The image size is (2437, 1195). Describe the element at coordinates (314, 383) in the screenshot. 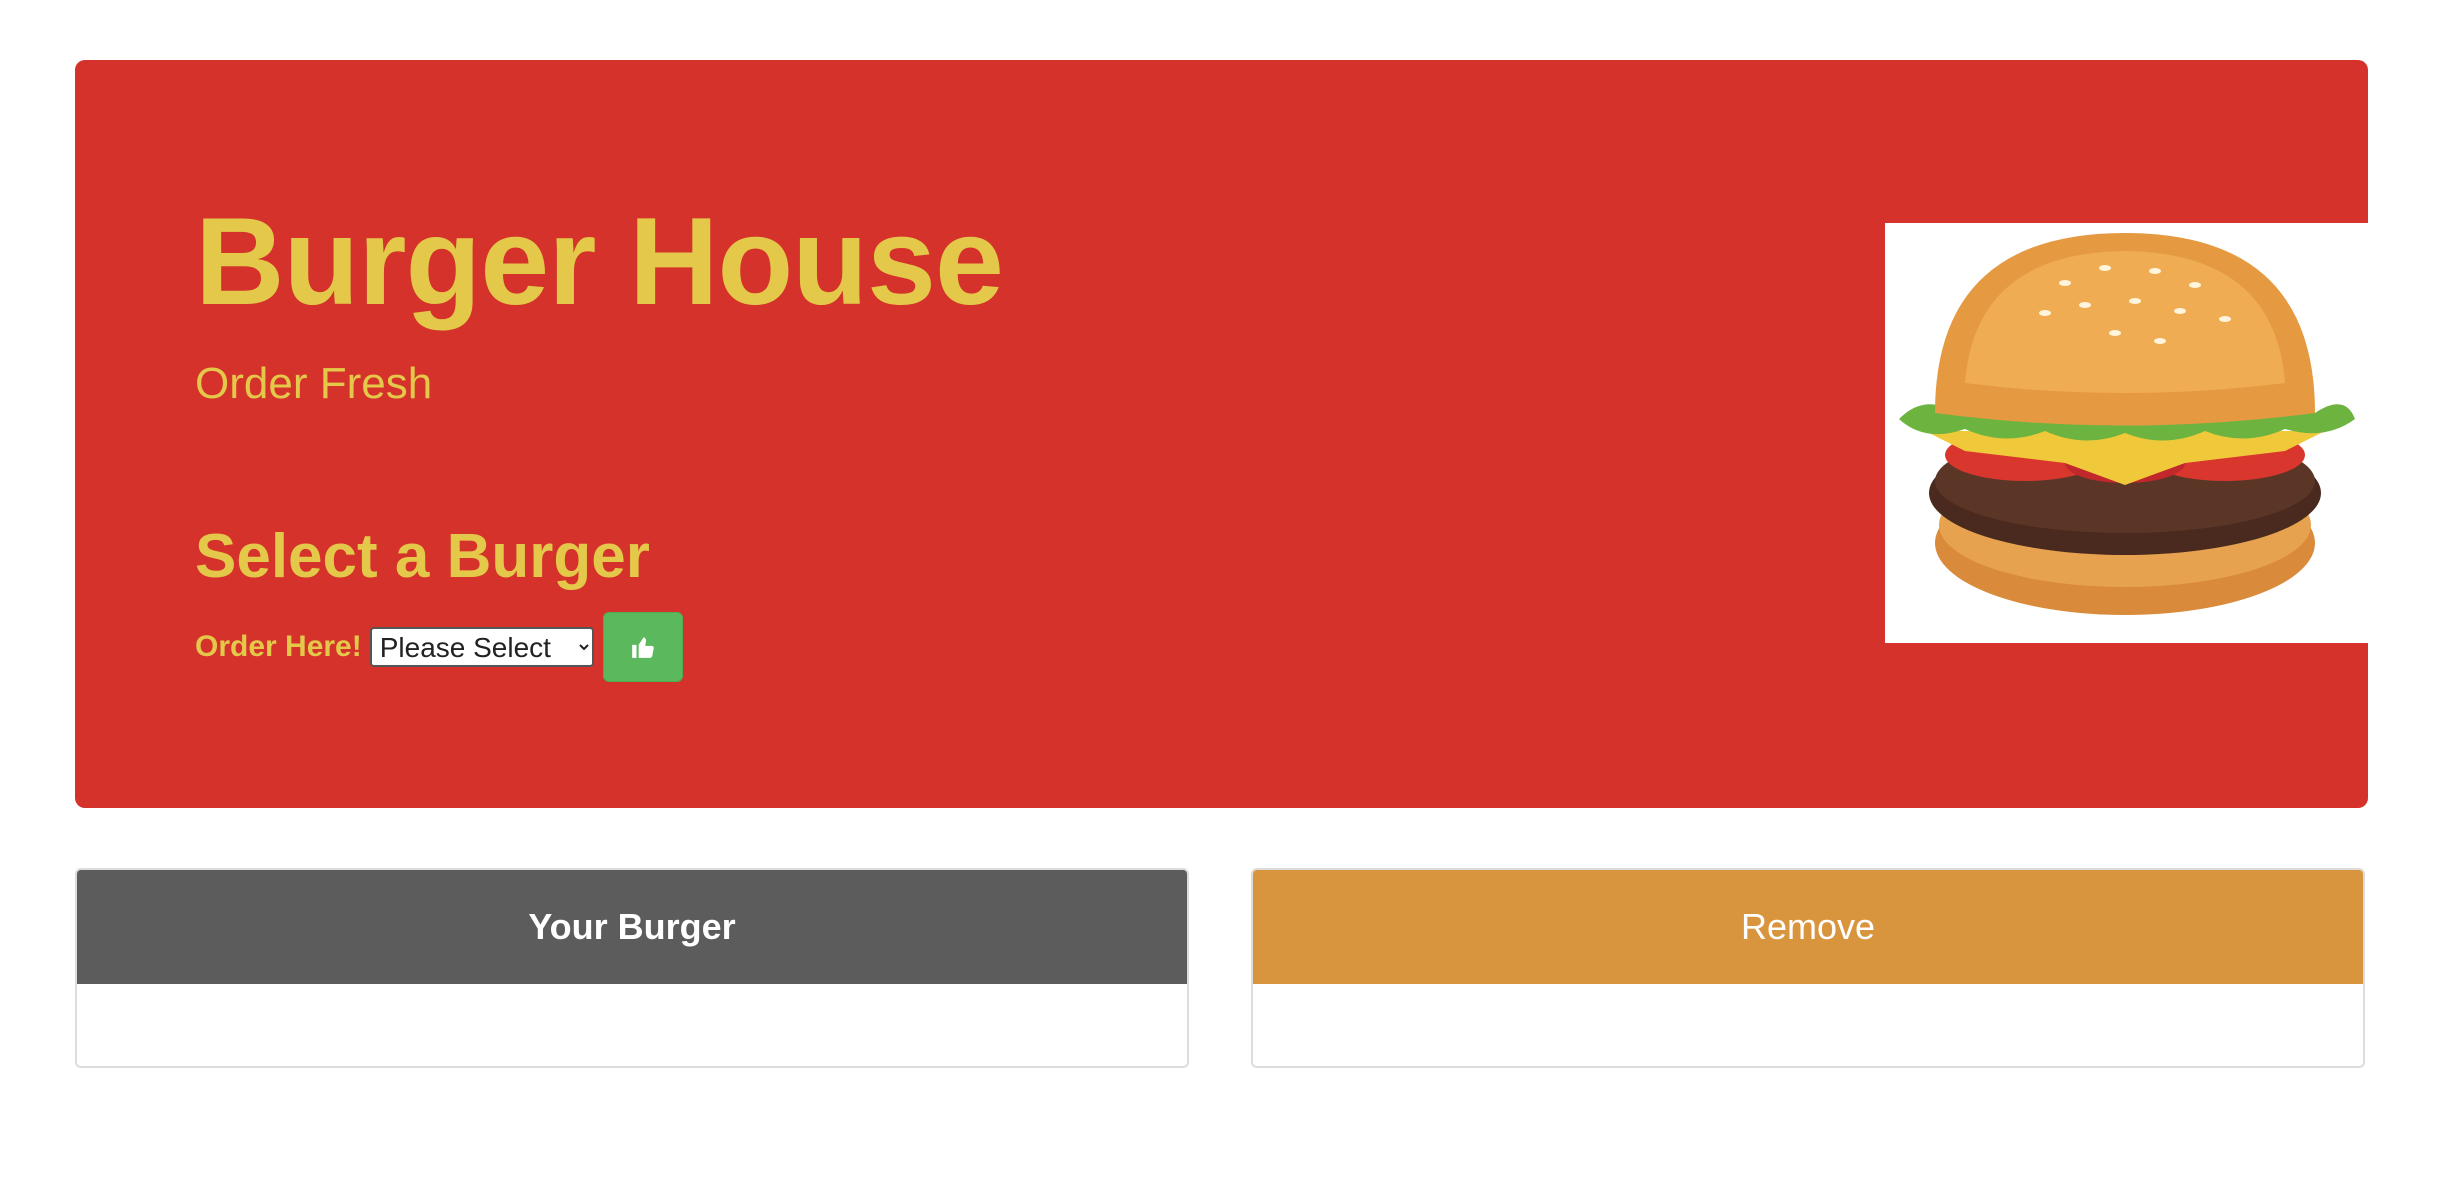

I see `page-subtitle: Order Fresh` at that location.